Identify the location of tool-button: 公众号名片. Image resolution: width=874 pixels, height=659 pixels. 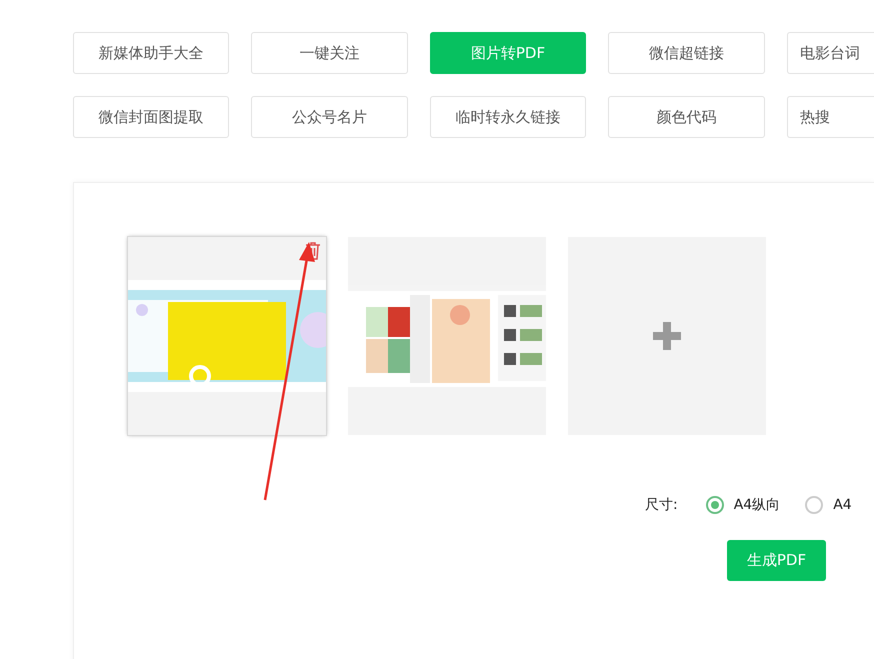
(329, 117).